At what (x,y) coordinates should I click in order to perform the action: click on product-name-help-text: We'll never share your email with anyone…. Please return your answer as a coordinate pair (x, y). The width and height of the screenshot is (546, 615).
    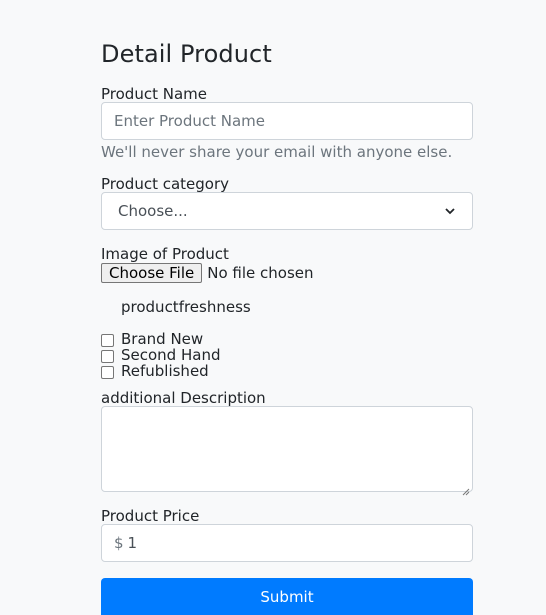
    Looking at the image, I should click on (277, 152).